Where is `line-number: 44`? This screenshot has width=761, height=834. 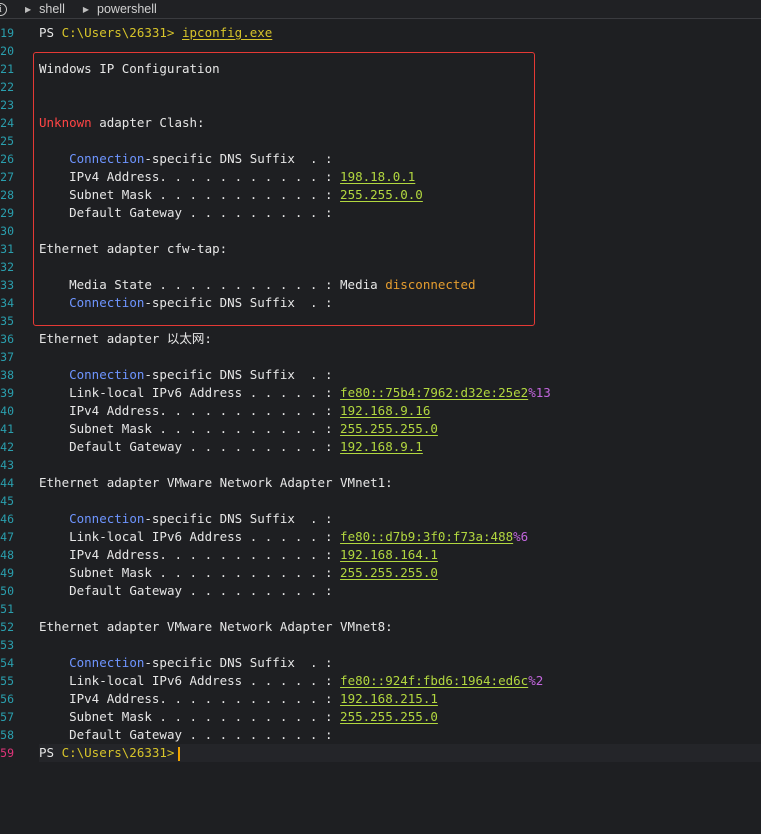
line-number: 44 is located at coordinates (7, 483).